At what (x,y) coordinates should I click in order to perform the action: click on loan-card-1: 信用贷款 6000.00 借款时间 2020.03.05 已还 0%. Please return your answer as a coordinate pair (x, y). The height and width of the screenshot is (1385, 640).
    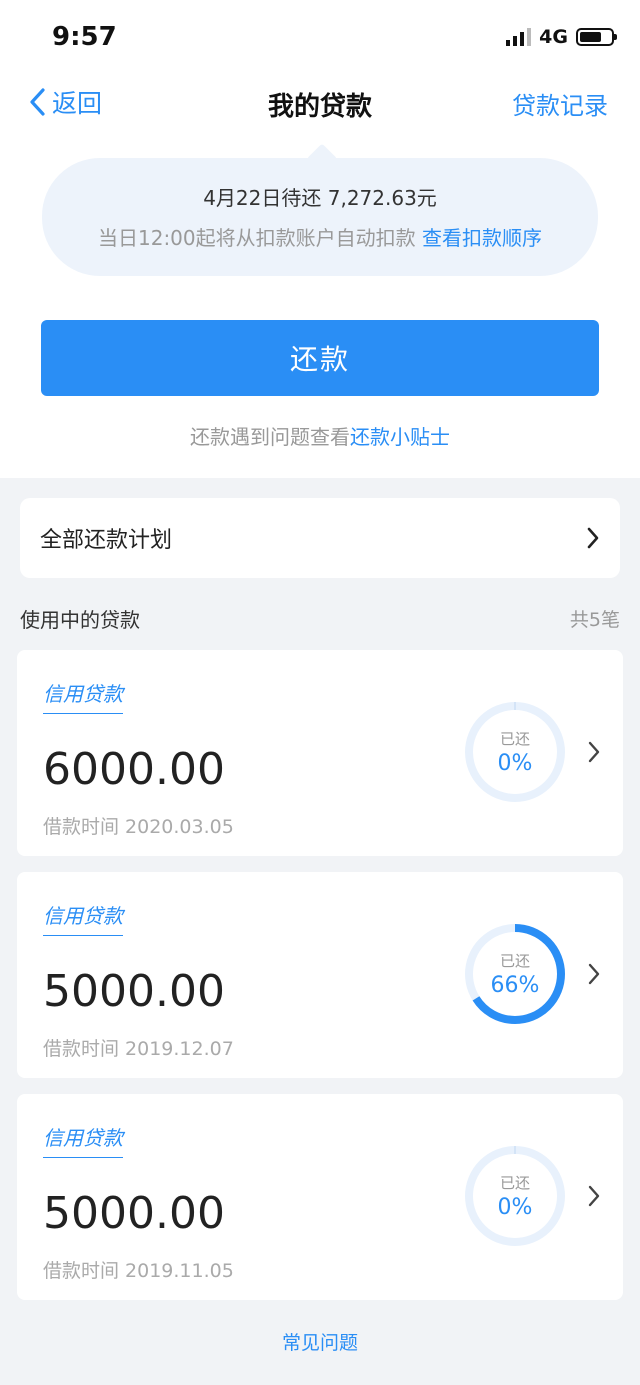
    Looking at the image, I should click on (320, 753).